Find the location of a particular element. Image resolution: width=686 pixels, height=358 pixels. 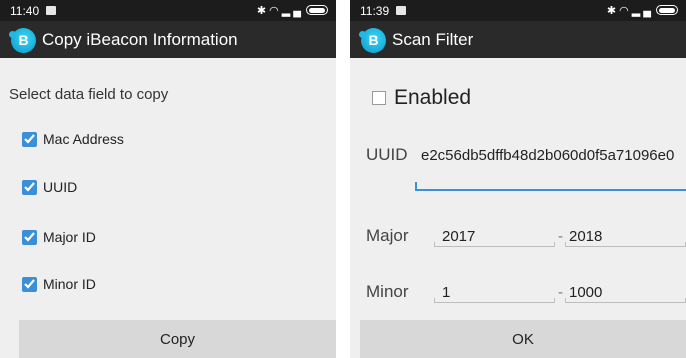

checkbox-uuid: UUID is located at coordinates (49, 187).